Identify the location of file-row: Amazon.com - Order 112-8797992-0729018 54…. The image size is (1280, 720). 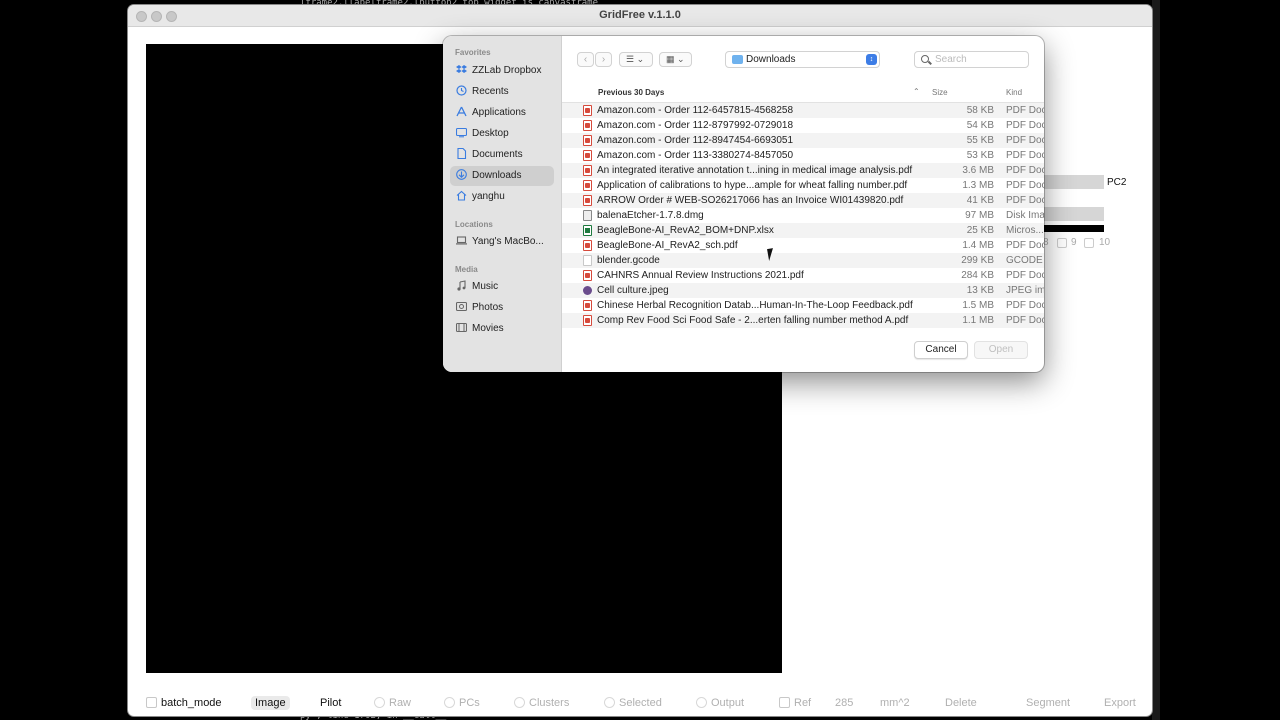
(803, 125).